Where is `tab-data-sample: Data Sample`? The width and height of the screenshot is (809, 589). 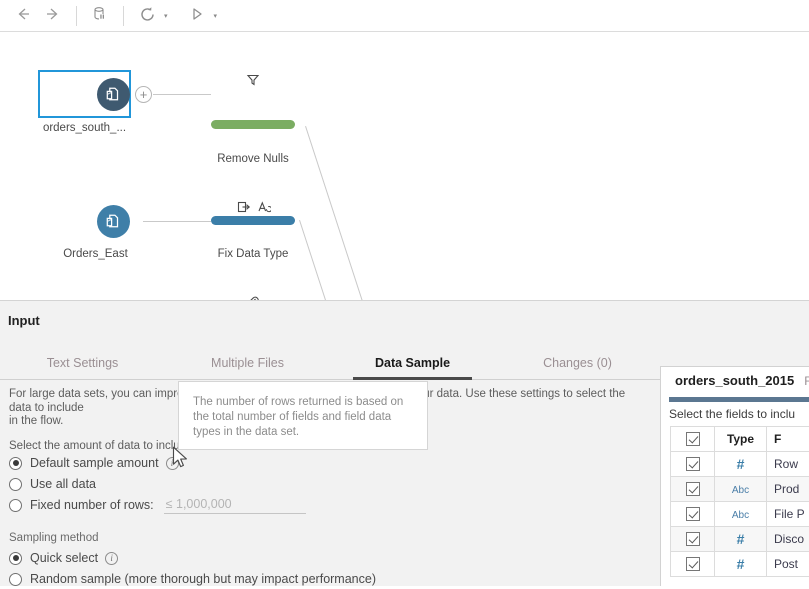 tab-data-sample: Data Sample is located at coordinates (412, 367).